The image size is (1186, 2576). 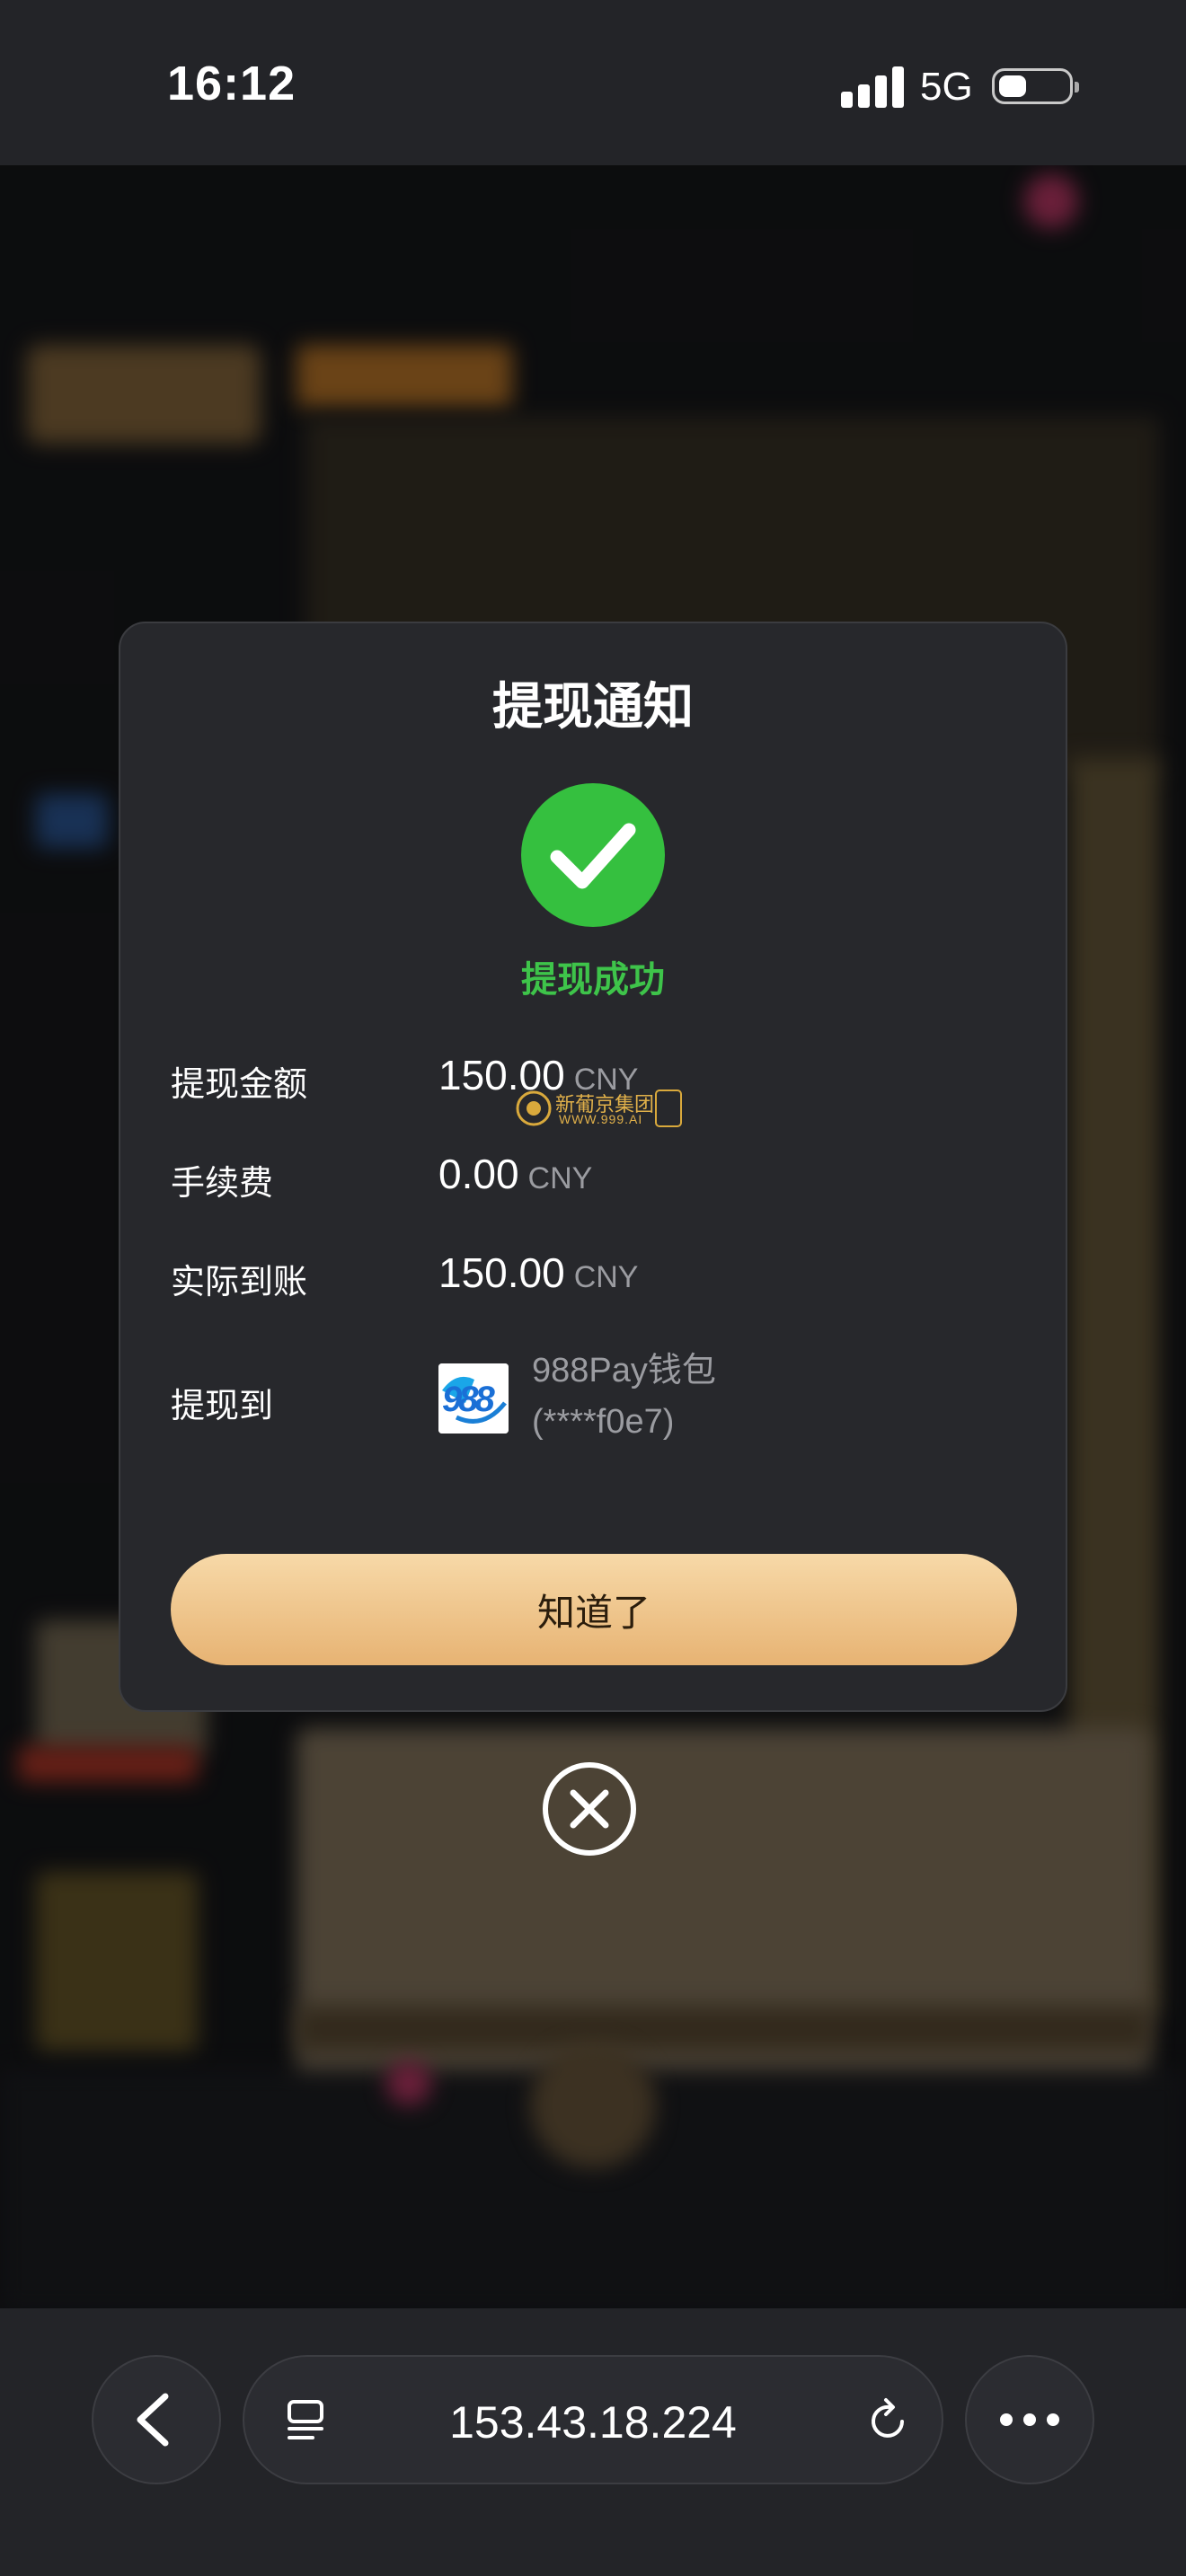 I want to click on battery-icon, so click(x=1035, y=86).